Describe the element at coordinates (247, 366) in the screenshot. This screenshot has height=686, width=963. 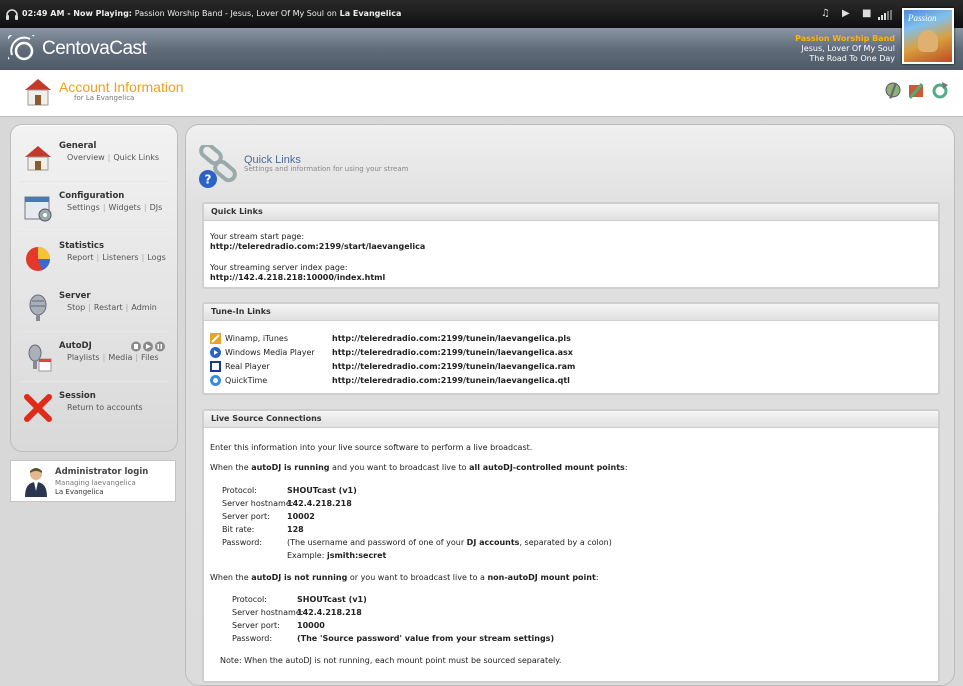
I see `tunein-player: Real Player` at that location.